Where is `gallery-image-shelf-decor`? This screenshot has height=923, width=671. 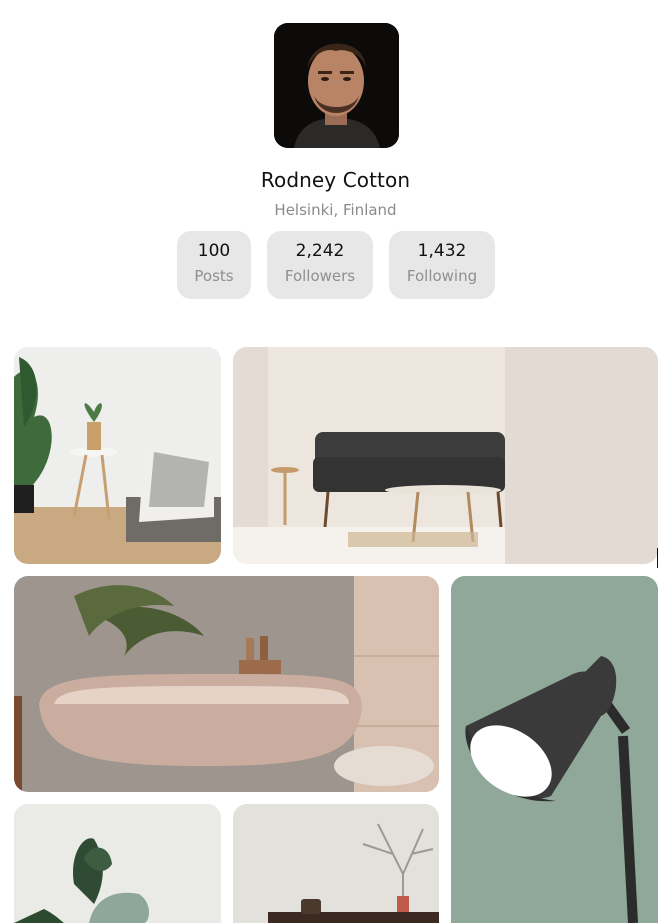
gallery-image-shelf-decor is located at coordinates (336, 863).